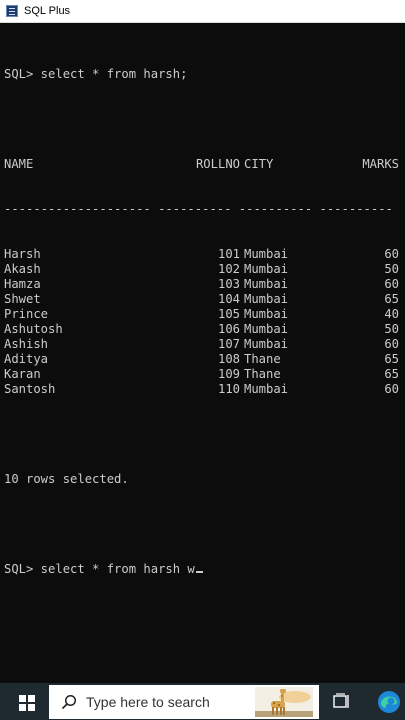 The height and width of the screenshot is (720, 405). Describe the element at coordinates (228, 254) in the screenshot. I see `cell-rollno: 101` at that location.